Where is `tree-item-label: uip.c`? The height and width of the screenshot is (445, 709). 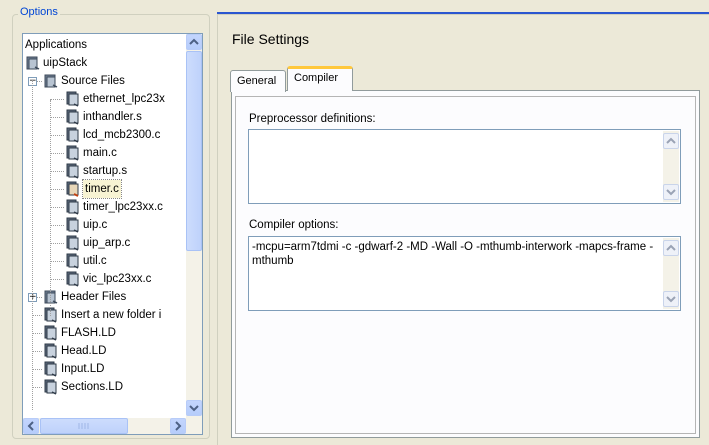
tree-item-label: uip.c is located at coordinates (95, 225).